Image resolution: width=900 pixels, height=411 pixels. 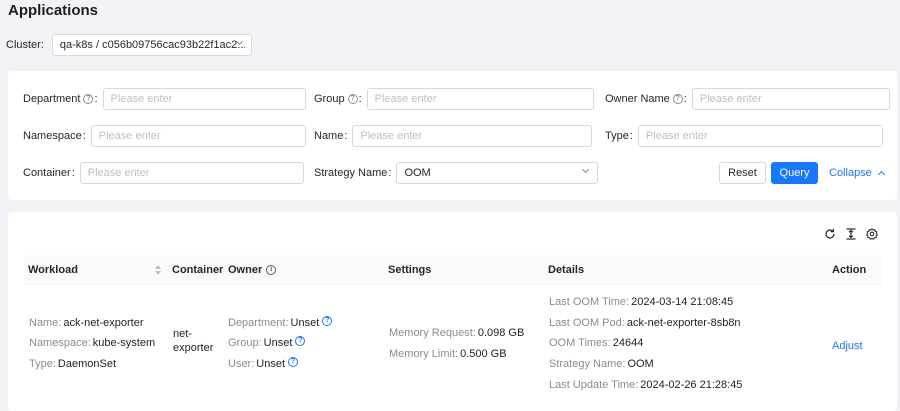 I want to click on strategy-label: Strategy Name:, so click(x=353, y=173).